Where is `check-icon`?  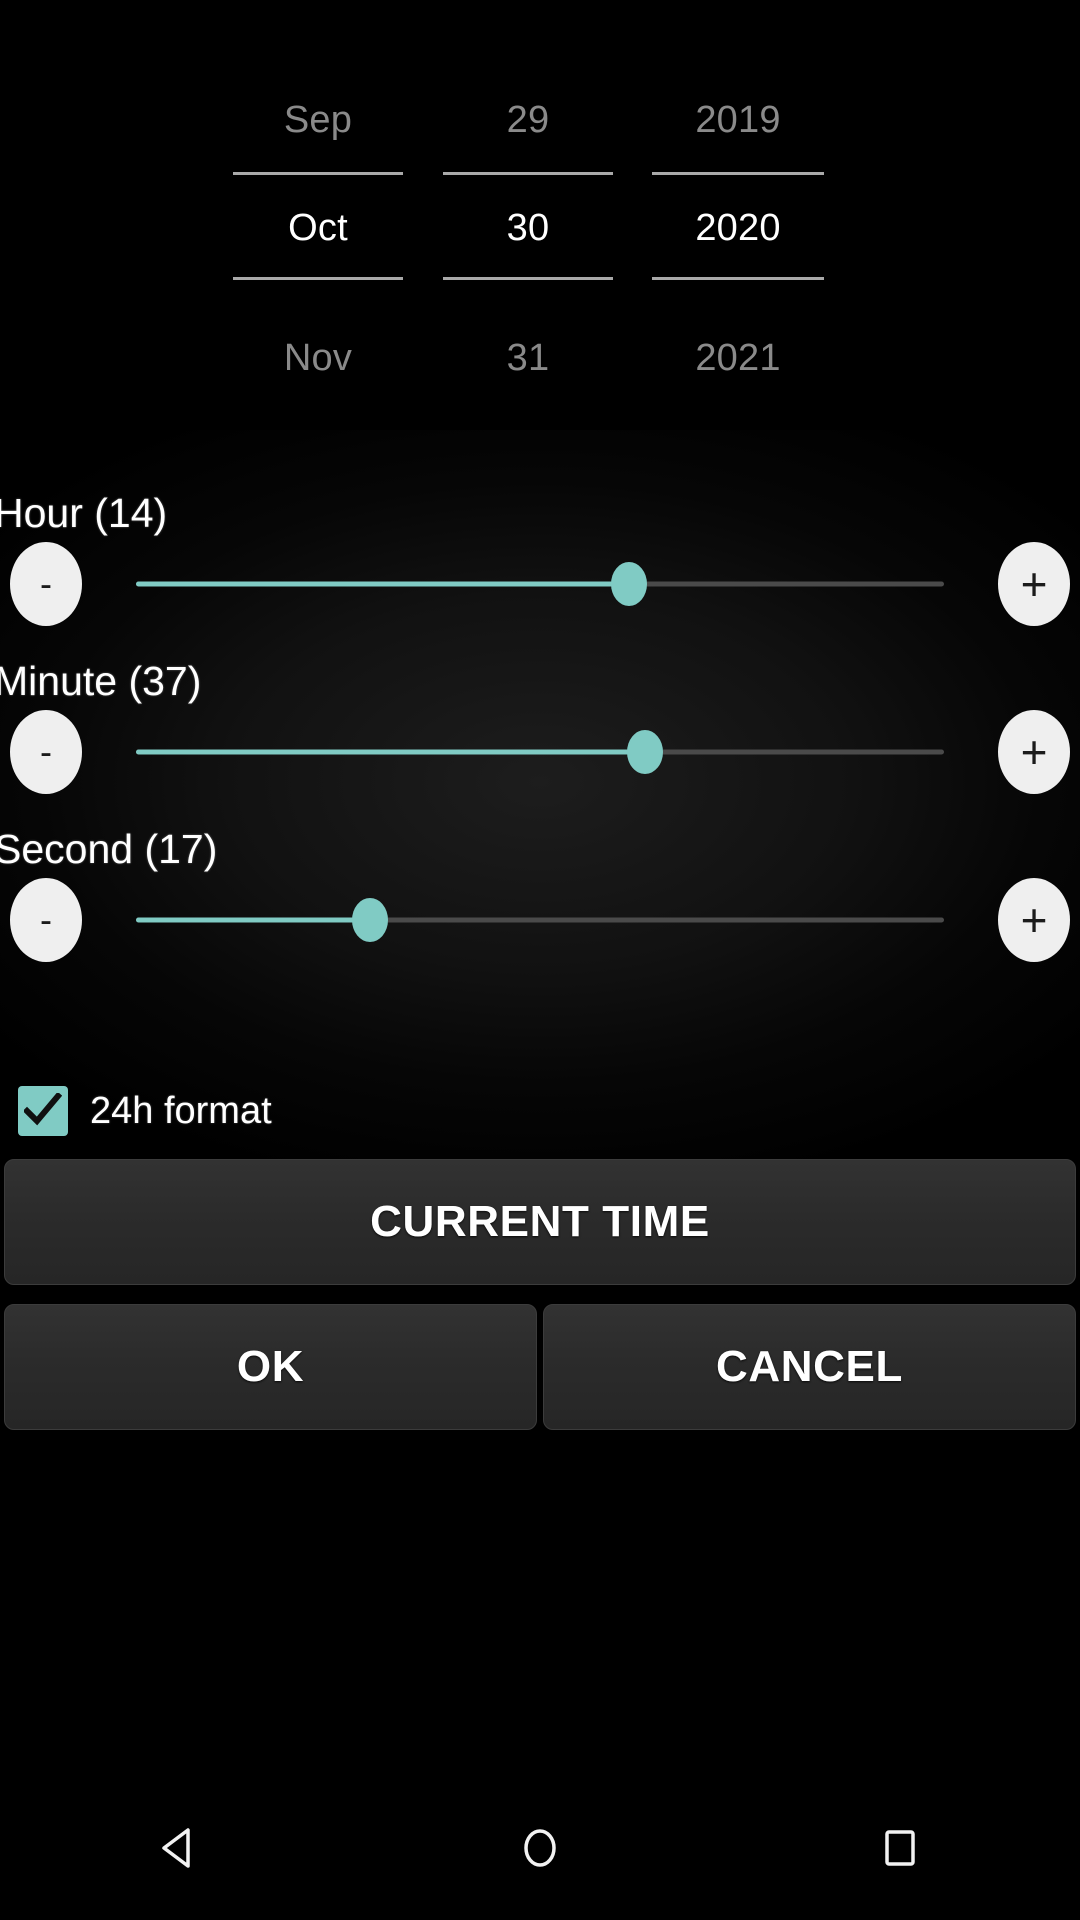
check-icon is located at coordinates (43, 1109).